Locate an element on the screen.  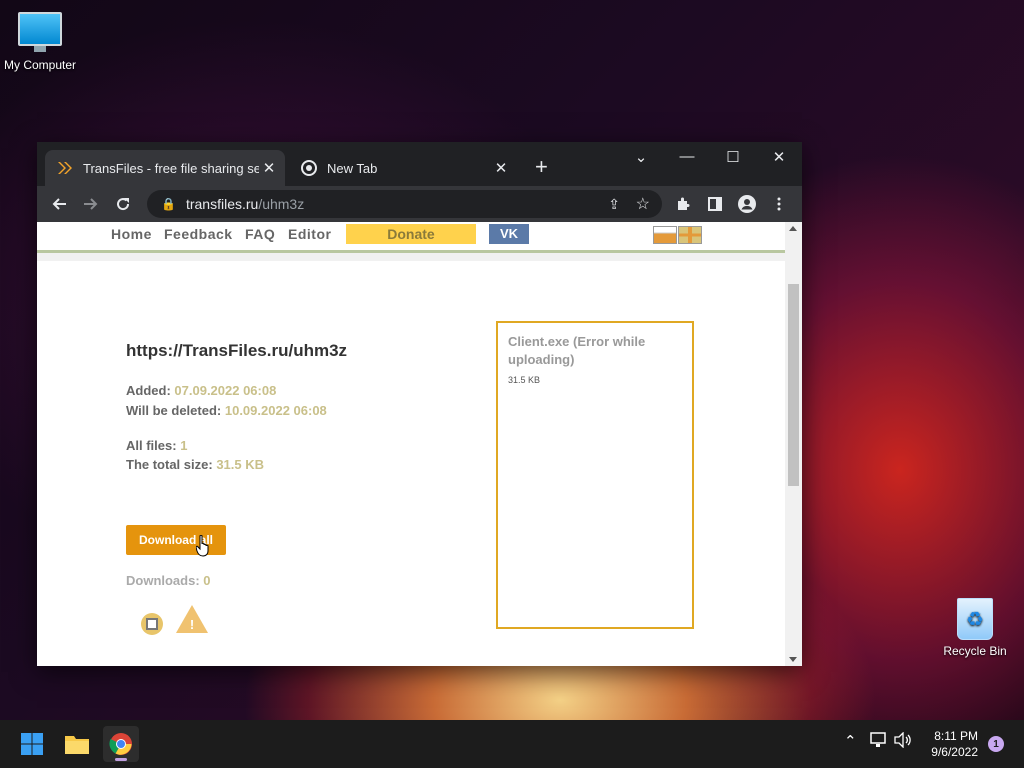
downloads-label: Downloads: is located at coordinates (163, 580).